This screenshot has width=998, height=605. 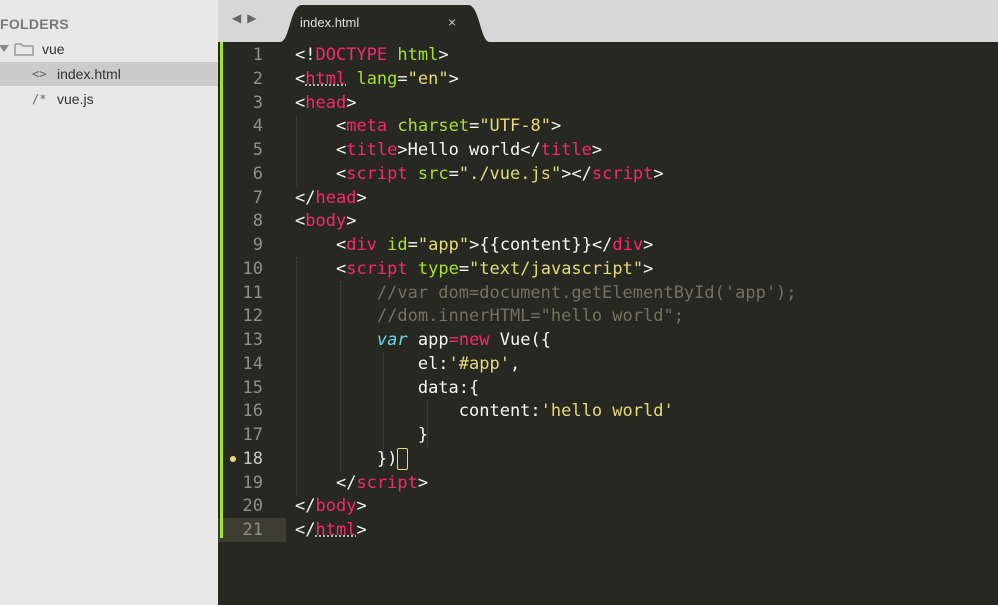 What do you see at coordinates (34, 24) in the screenshot?
I see `folders-heading: FOLDERS` at bounding box center [34, 24].